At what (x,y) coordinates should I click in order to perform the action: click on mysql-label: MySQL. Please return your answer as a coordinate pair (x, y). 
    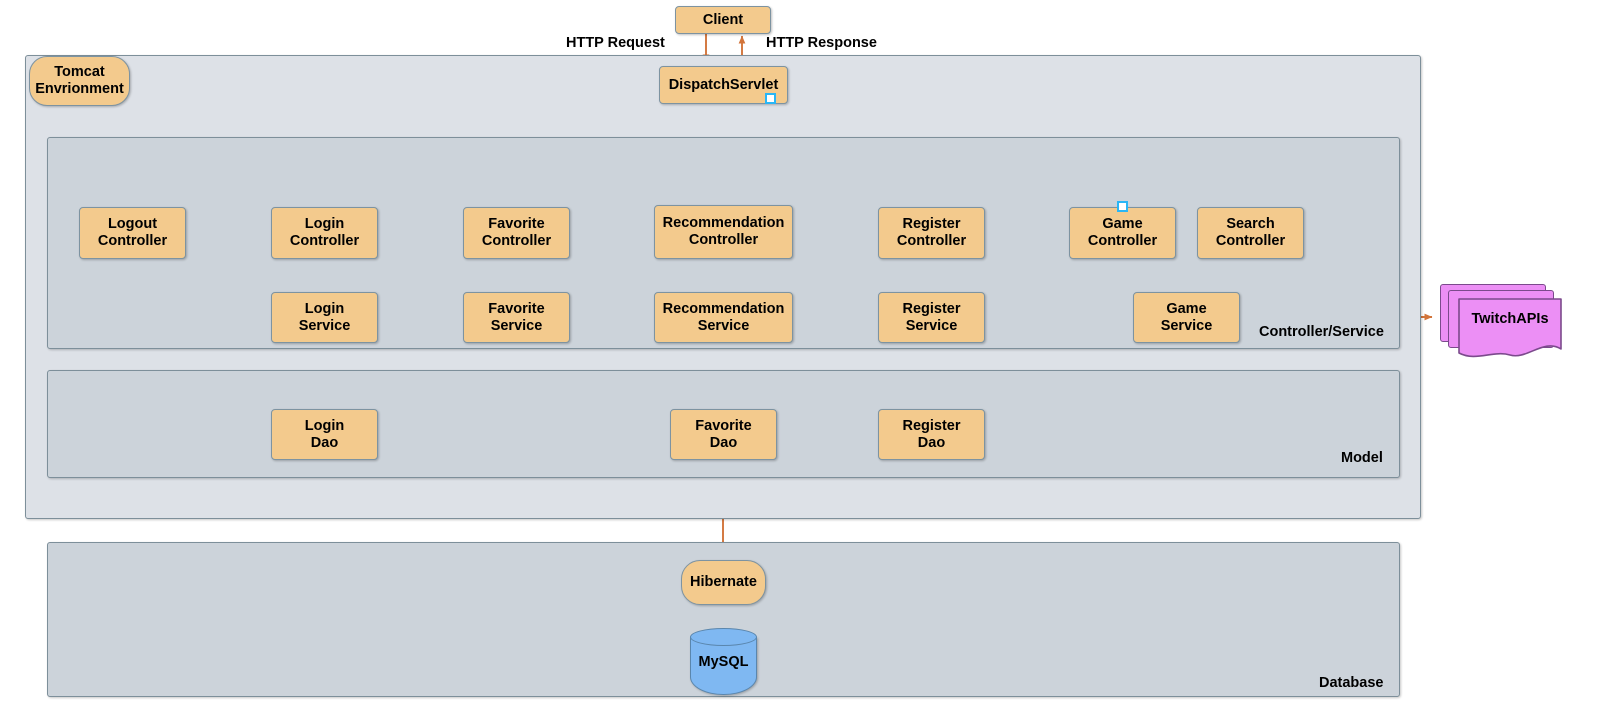
    Looking at the image, I should click on (723, 661).